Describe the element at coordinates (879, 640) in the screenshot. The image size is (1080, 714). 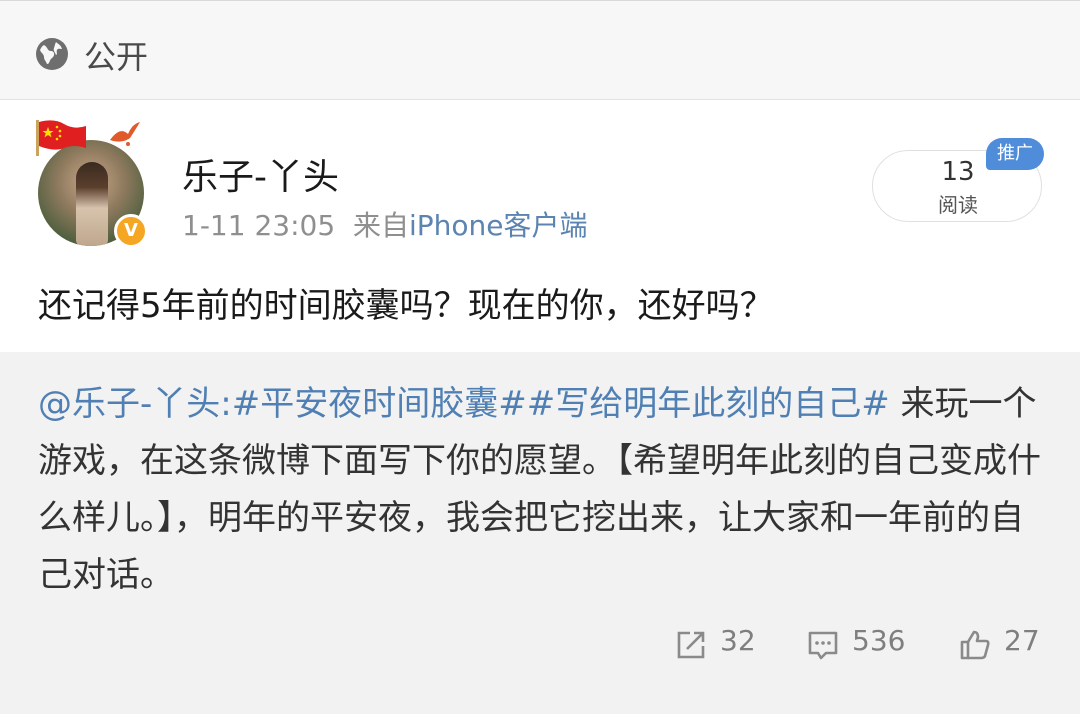
I see `comment-count: 536` at that location.